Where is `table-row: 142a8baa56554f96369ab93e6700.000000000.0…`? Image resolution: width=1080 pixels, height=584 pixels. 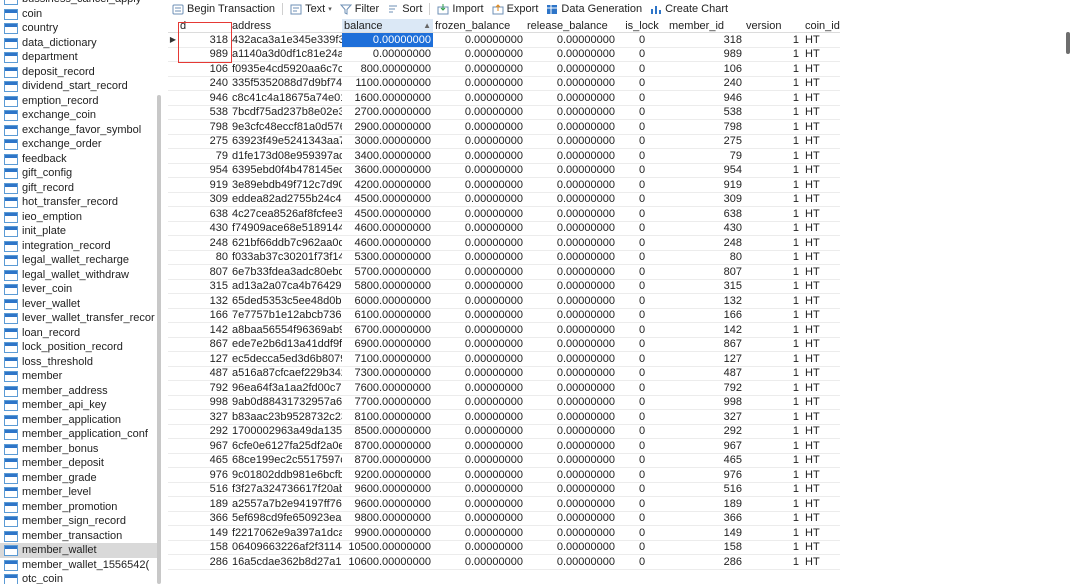 table-row: 142a8baa56554f96369ab93e6700.000000000.0… is located at coordinates (504, 330).